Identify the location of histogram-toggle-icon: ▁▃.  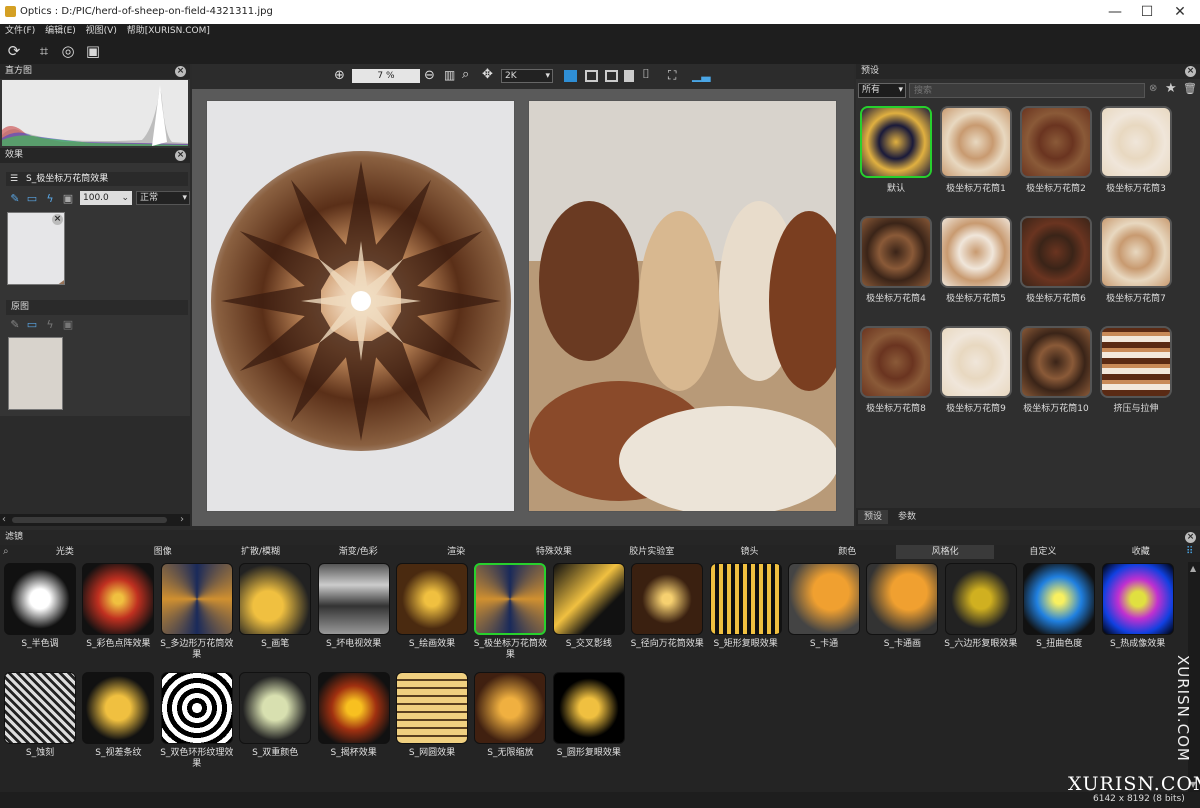
(701, 75).